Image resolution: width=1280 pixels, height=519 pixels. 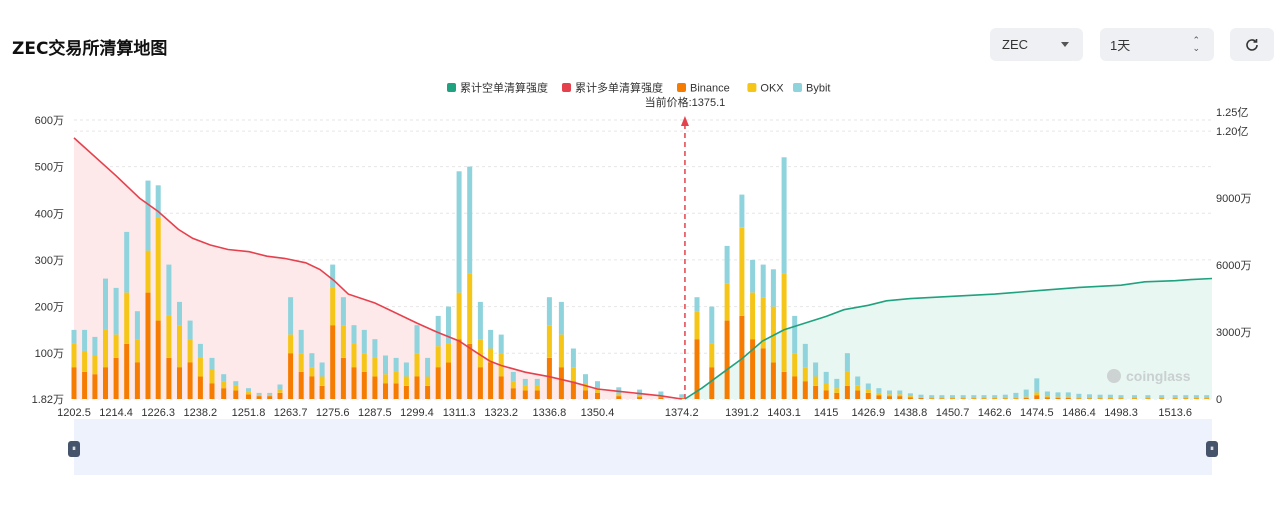 What do you see at coordinates (1079, 413) in the screenshot?
I see `x-tick-label: 1486.4` at bounding box center [1079, 413].